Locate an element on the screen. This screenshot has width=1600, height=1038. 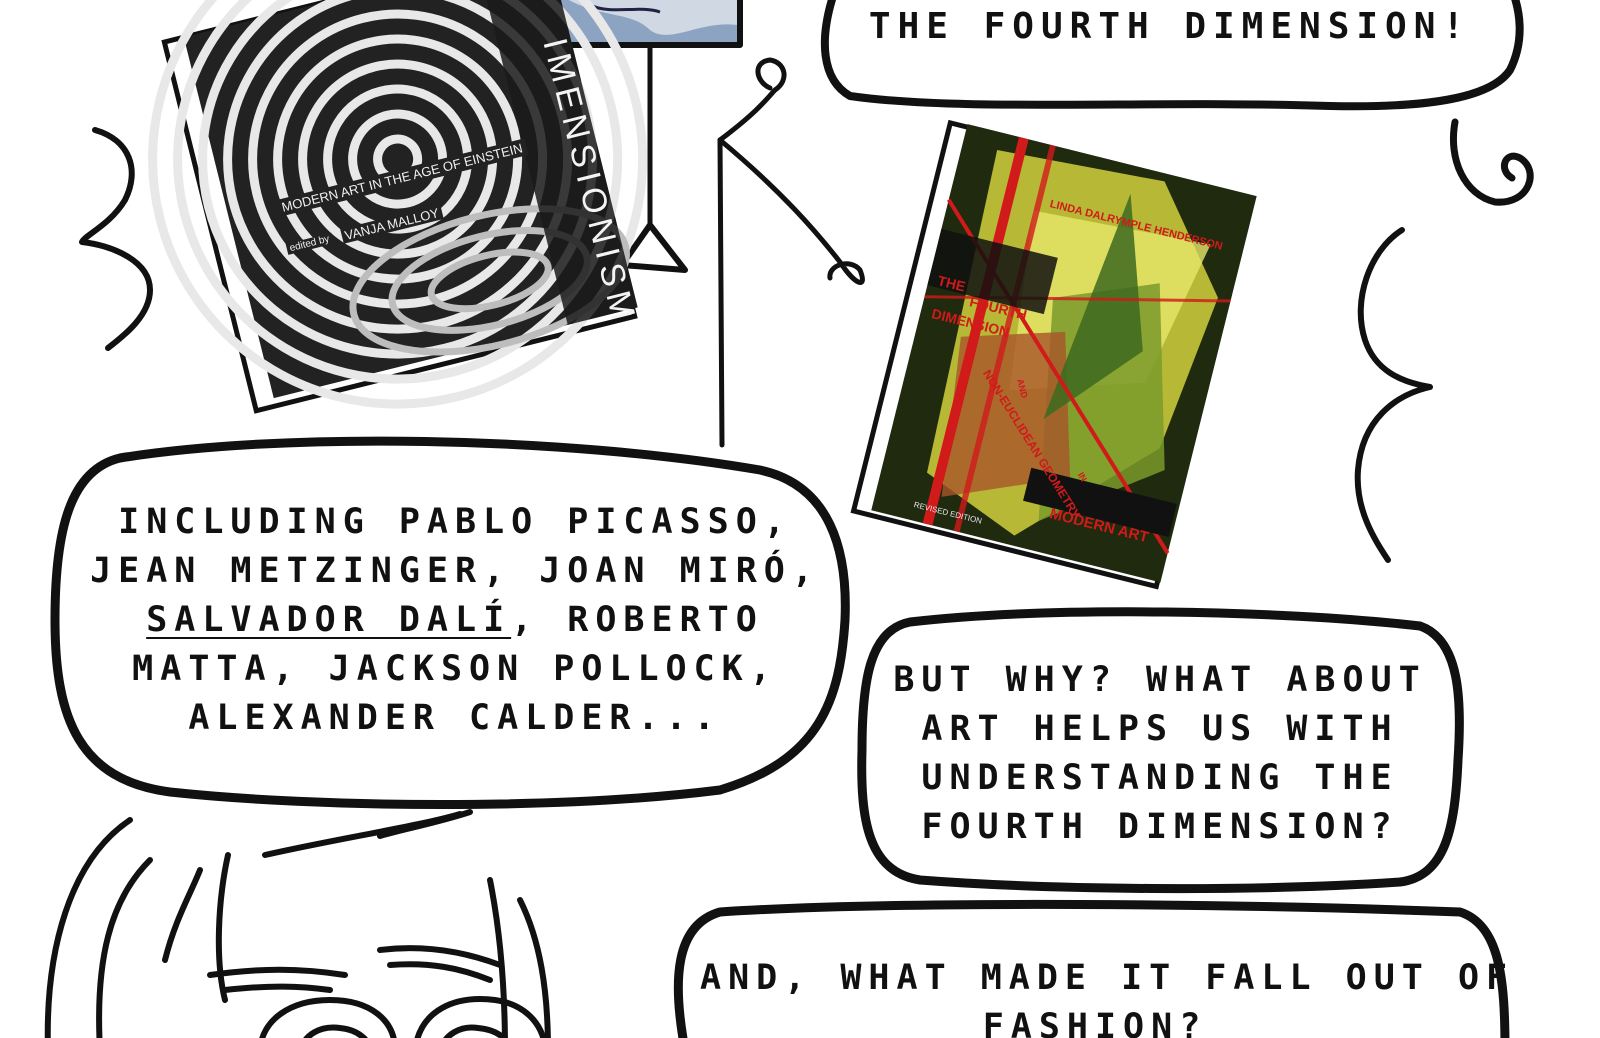
why-line-1: BUT WHY? WHAT ABOUT is located at coordinates (1160, 680).